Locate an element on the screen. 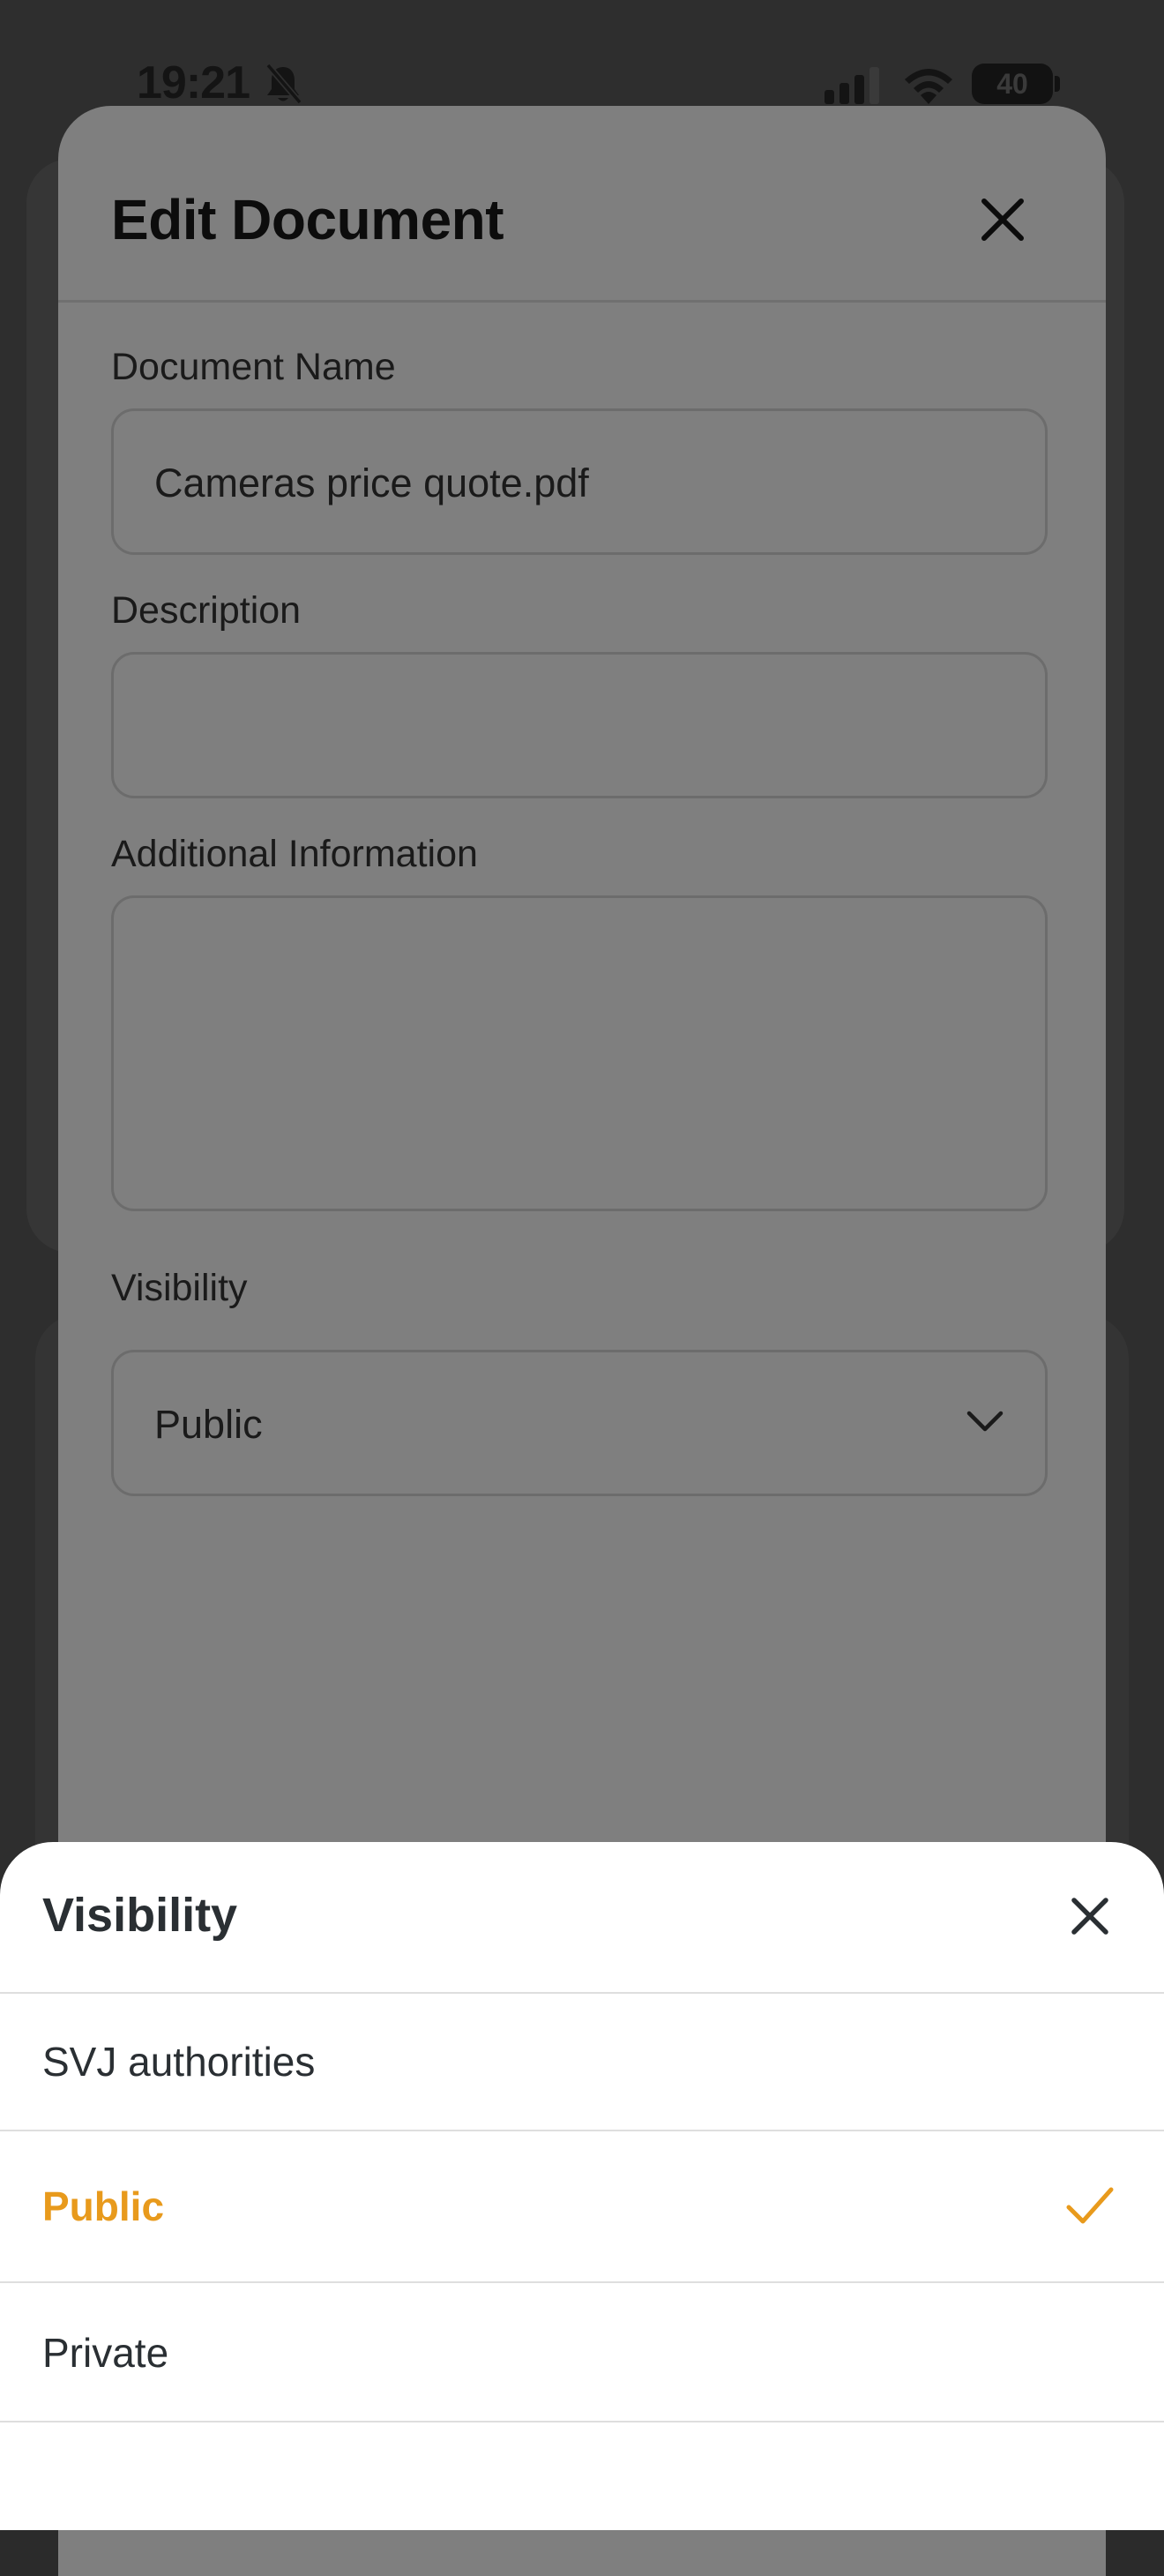 This screenshot has height=2576, width=1164. additional-information-field is located at coordinates (579, 1053).